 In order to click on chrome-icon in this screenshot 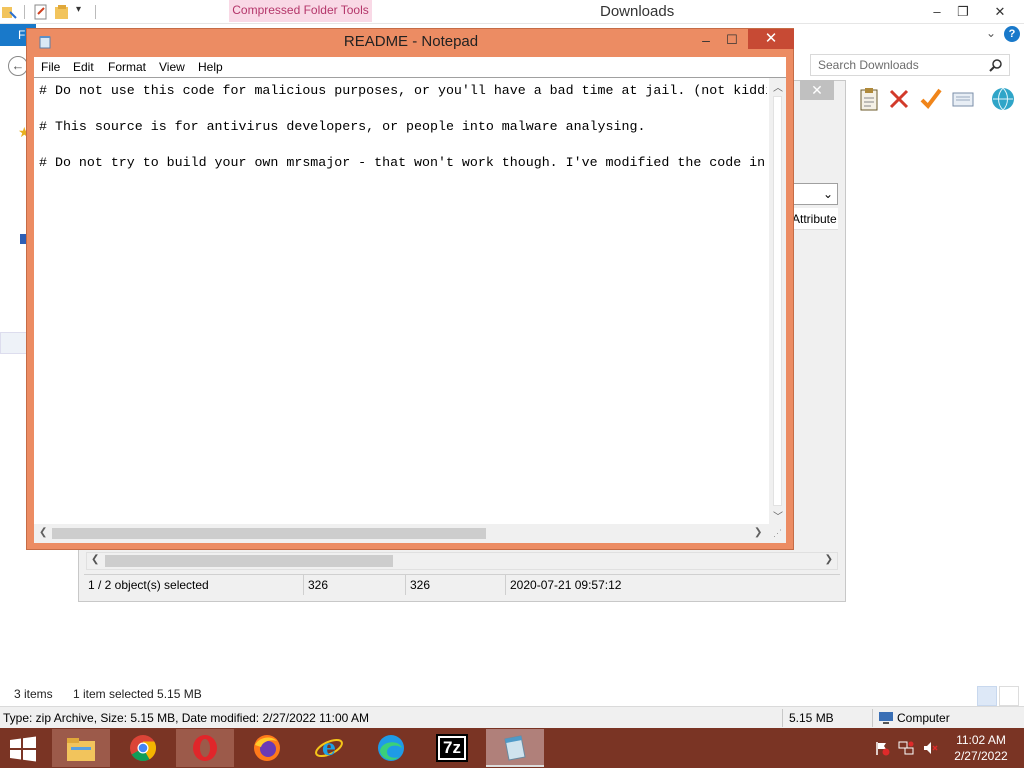, I will do `click(143, 748)`.